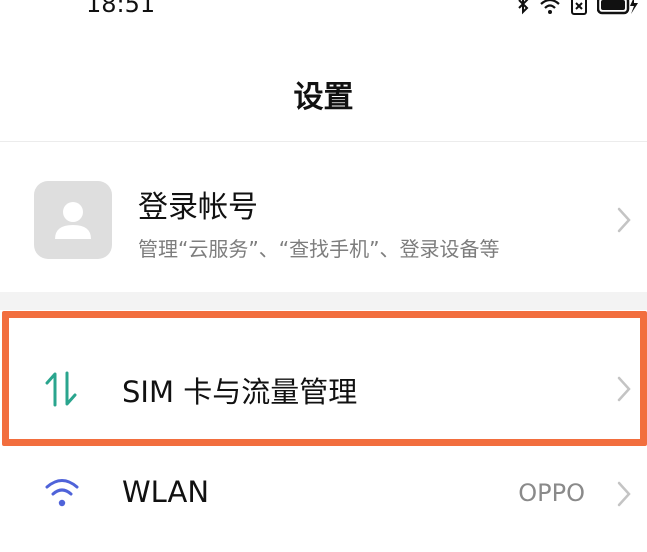 This screenshot has height=552, width=647. Describe the element at coordinates (323, 97) in the screenshot. I see `page-title: 设置` at that location.